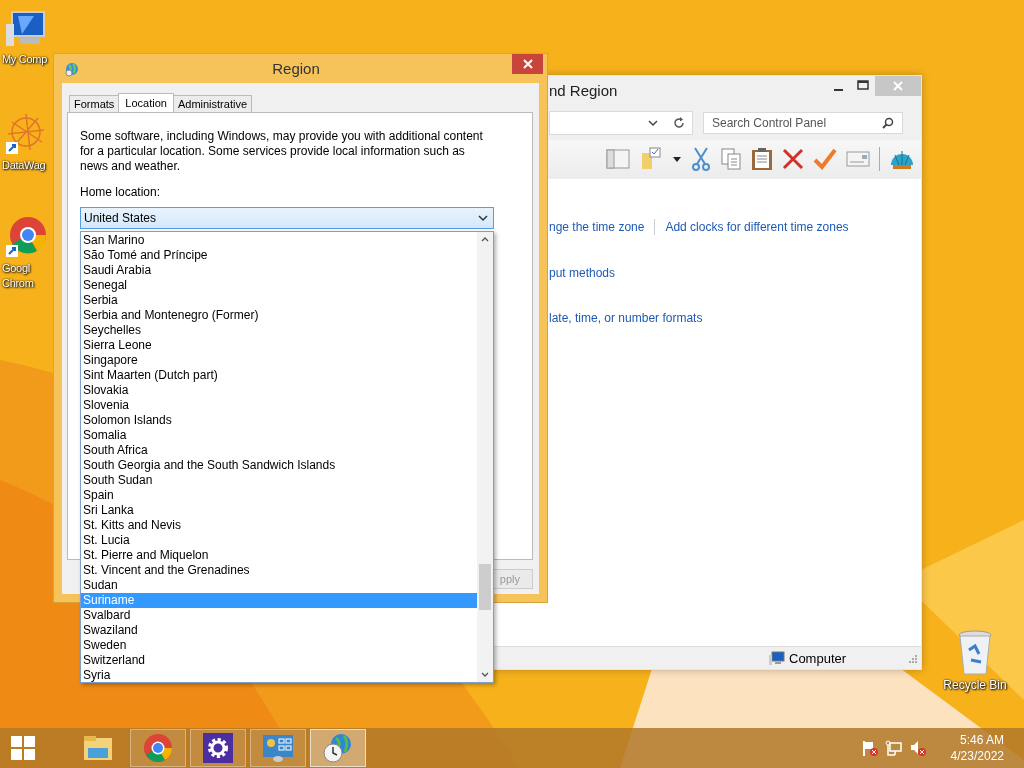  Describe the element at coordinates (279, 525) in the screenshot. I see `dropdown-option: St. Kitts and Nevis` at that location.